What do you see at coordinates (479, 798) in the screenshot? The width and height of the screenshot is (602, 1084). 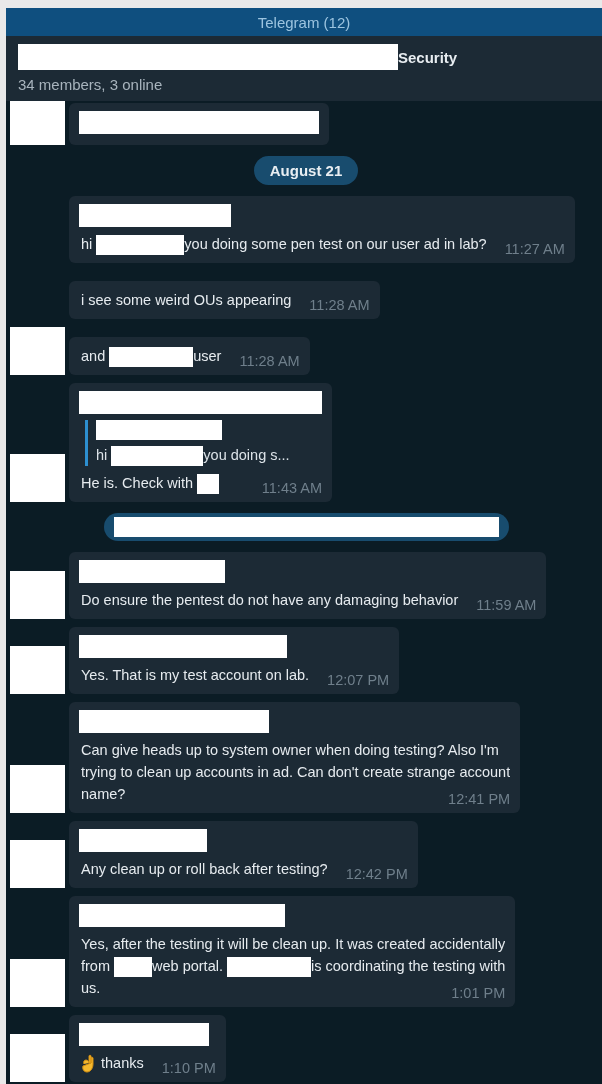 I see `message-time: 12:41 PM` at bounding box center [479, 798].